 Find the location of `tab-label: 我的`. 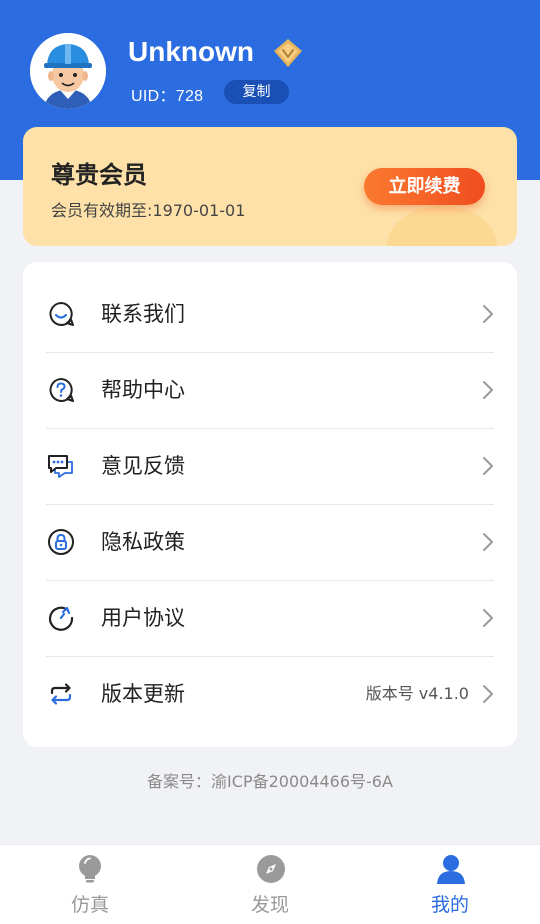

tab-label: 我的 is located at coordinates (449, 905).